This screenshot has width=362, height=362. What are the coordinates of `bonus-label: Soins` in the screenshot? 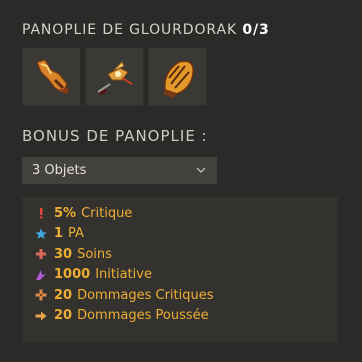 It's located at (94, 254).